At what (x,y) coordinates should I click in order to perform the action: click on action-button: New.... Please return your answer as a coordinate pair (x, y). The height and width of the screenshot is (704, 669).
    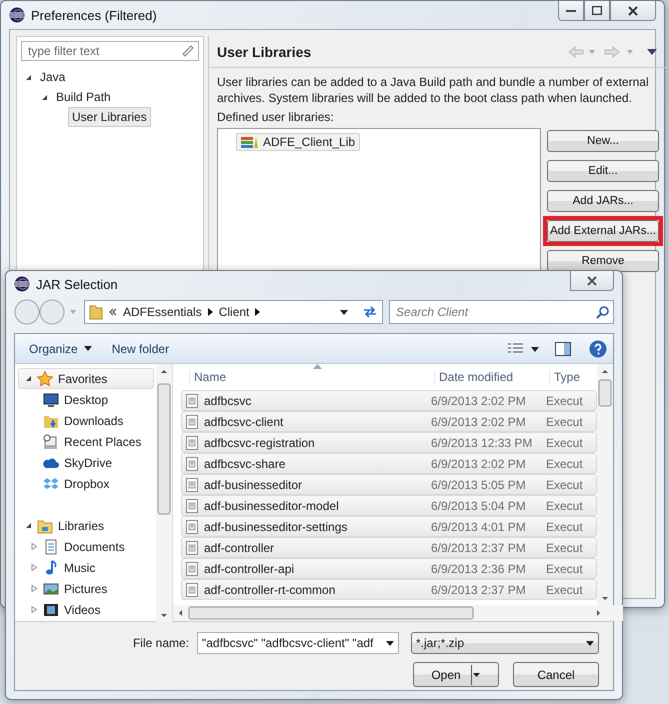
    Looking at the image, I should click on (603, 141).